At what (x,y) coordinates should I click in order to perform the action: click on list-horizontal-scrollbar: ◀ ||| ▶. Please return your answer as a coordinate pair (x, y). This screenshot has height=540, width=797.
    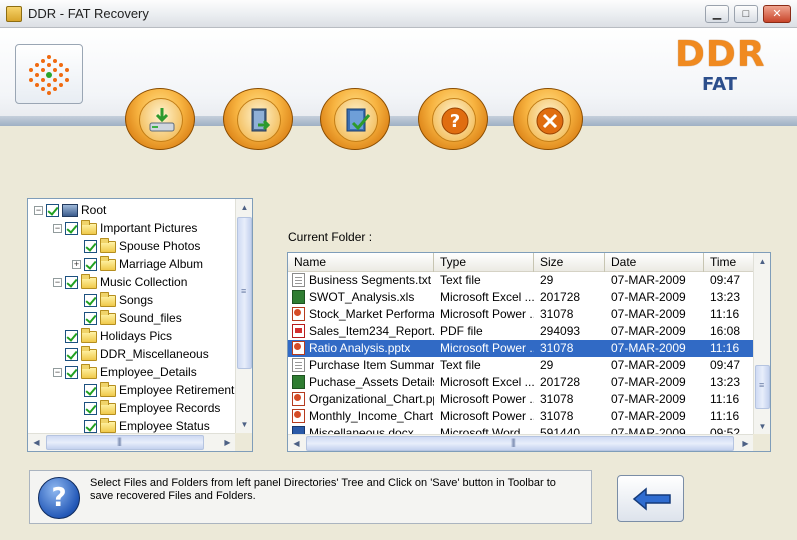
    Looking at the image, I should click on (521, 442).